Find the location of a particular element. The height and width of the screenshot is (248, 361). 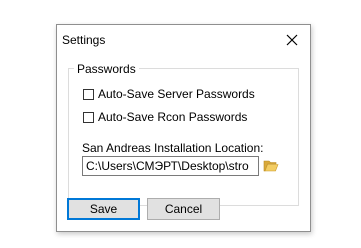

save-button: Save is located at coordinates (103, 209).